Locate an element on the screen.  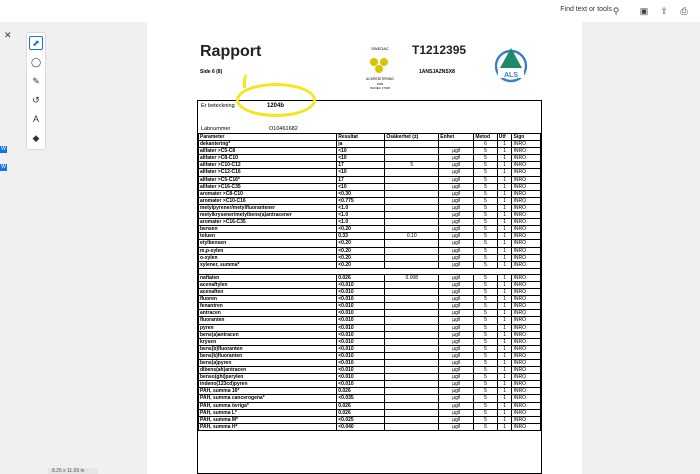
table-cell: PAH, summa L* is located at coordinates (267, 412).